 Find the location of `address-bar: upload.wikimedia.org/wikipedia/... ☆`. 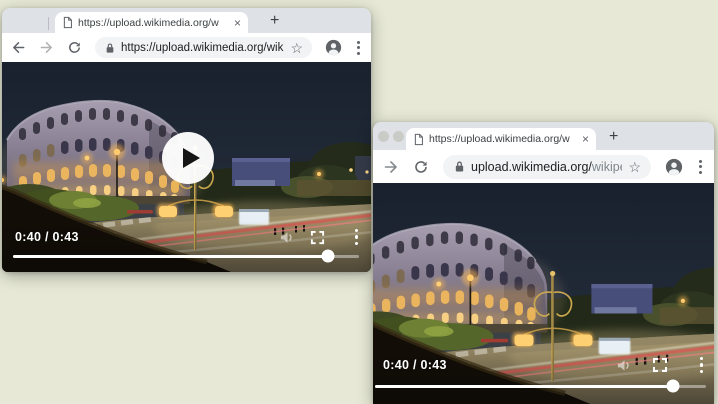

address-bar: upload.wikimedia.org/wikipedia/... ☆ is located at coordinates (547, 166).